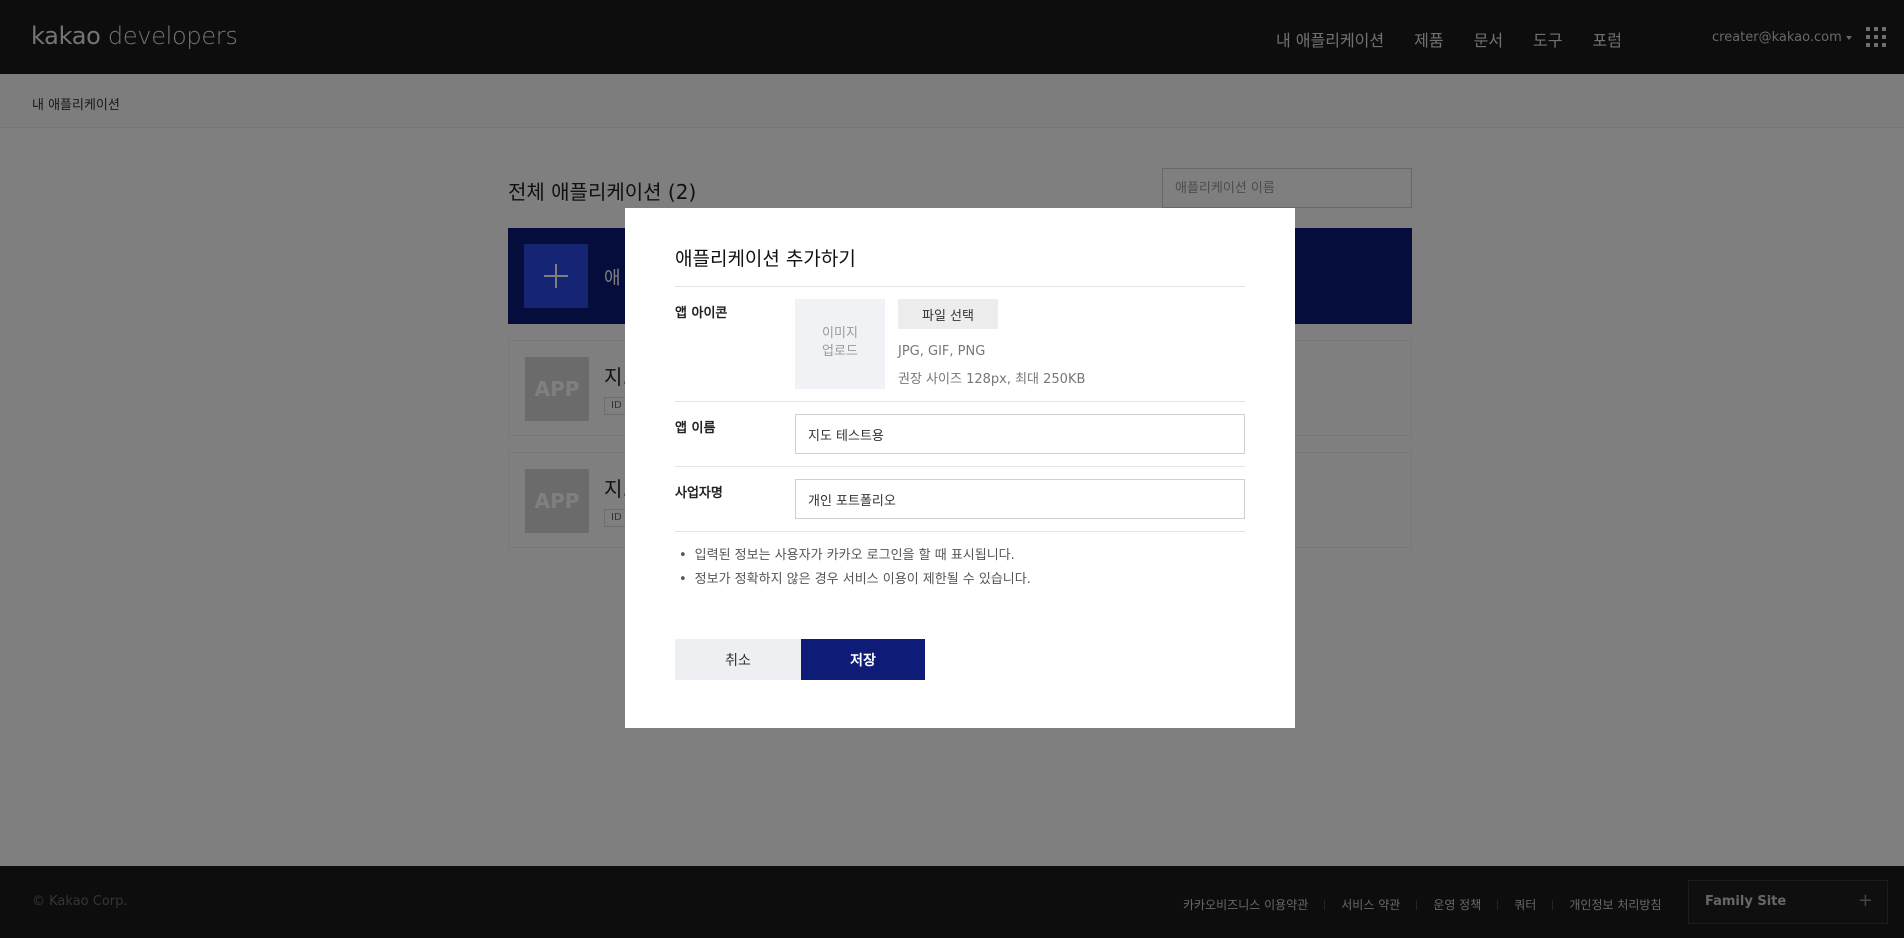 This screenshot has width=1904, height=938. Describe the element at coordinates (765, 259) in the screenshot. I see `modal-title: 애플리케이션 추가하기` at that location.